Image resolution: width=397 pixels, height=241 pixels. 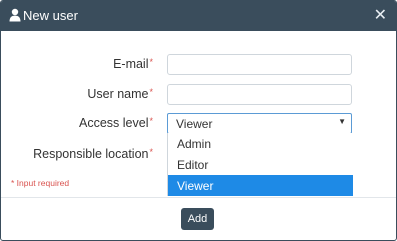 What do you see at coordinates (195, 186) in the screenshot?
I see `option-label: Viewer` at bounding box center [195, 186].